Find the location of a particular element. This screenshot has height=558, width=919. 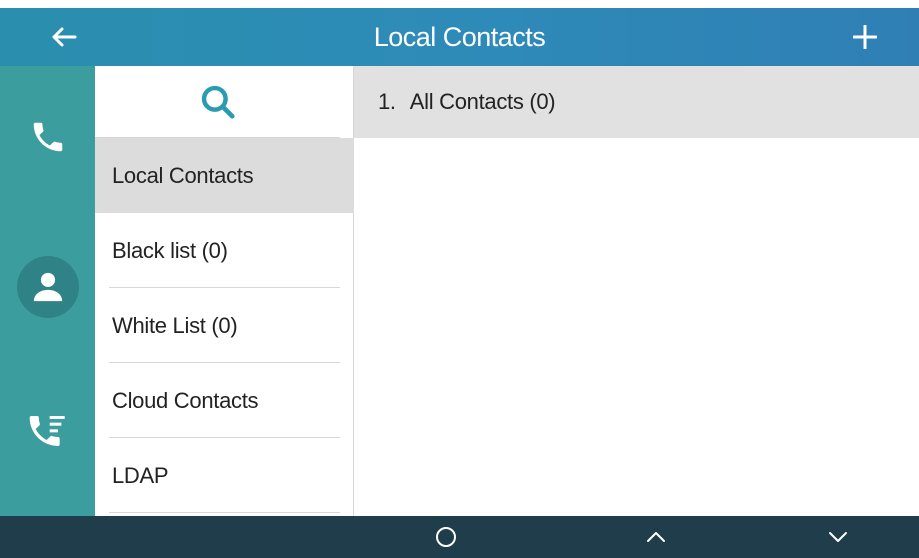

group-label: LDAP is located at coordinates (140, 475).